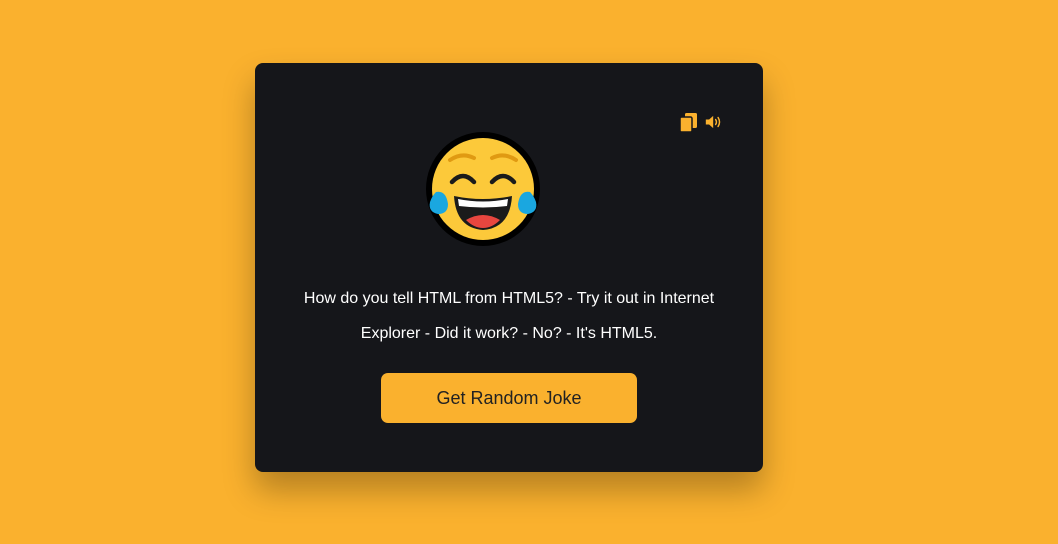  I want to click on speaker-icon, so click(714, 122).